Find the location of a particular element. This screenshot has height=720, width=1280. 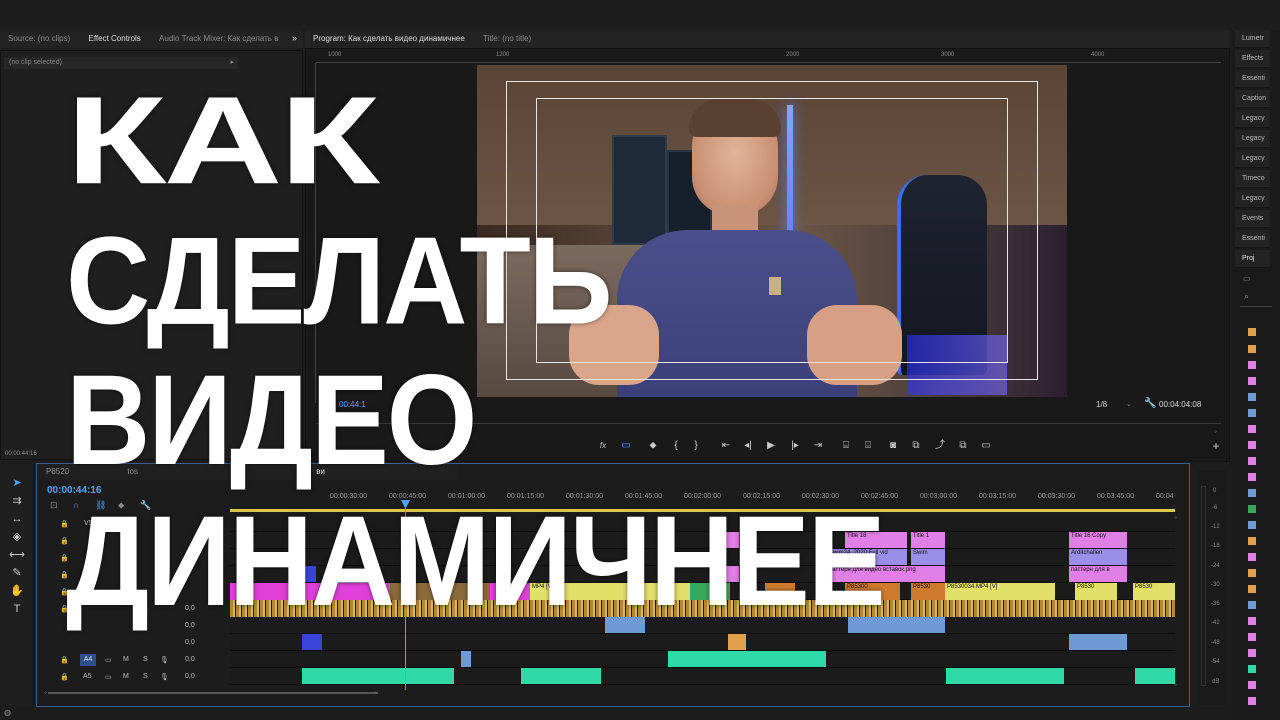

go-to-in-icon: ⇤ is located at coordinates (726, 446).